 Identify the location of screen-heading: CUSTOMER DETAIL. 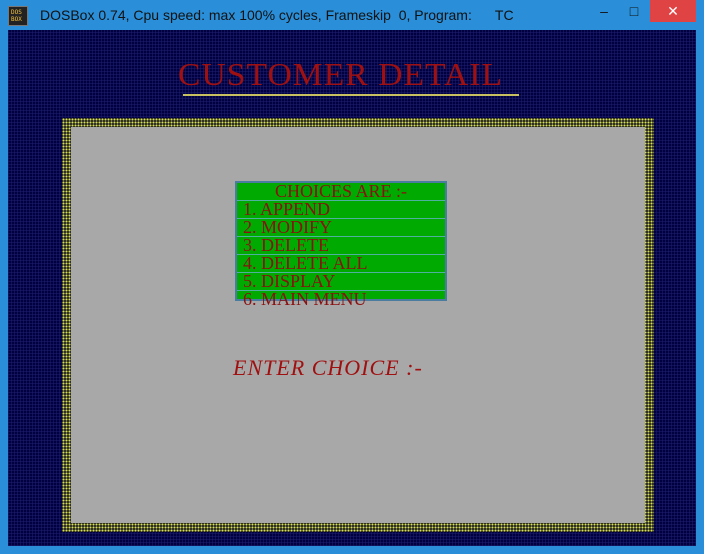
(341, 74).